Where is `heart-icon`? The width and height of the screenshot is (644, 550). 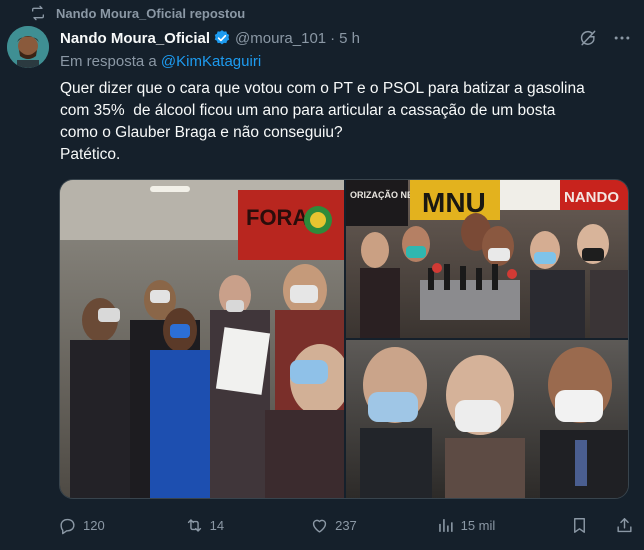
heart-icon is located at coordinates (319, 526).